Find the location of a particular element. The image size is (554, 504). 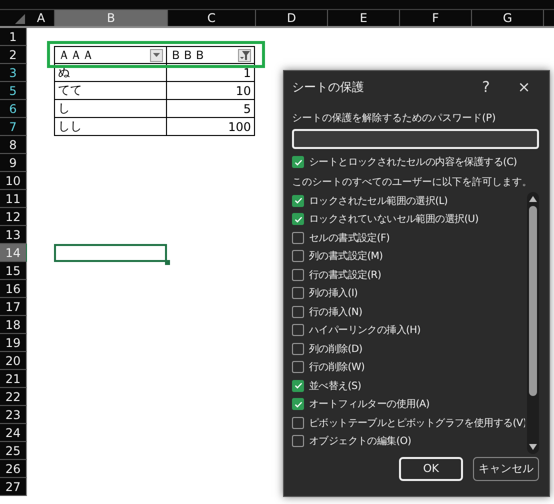

table-cell: ぬ is located at coordinates (110, 73).